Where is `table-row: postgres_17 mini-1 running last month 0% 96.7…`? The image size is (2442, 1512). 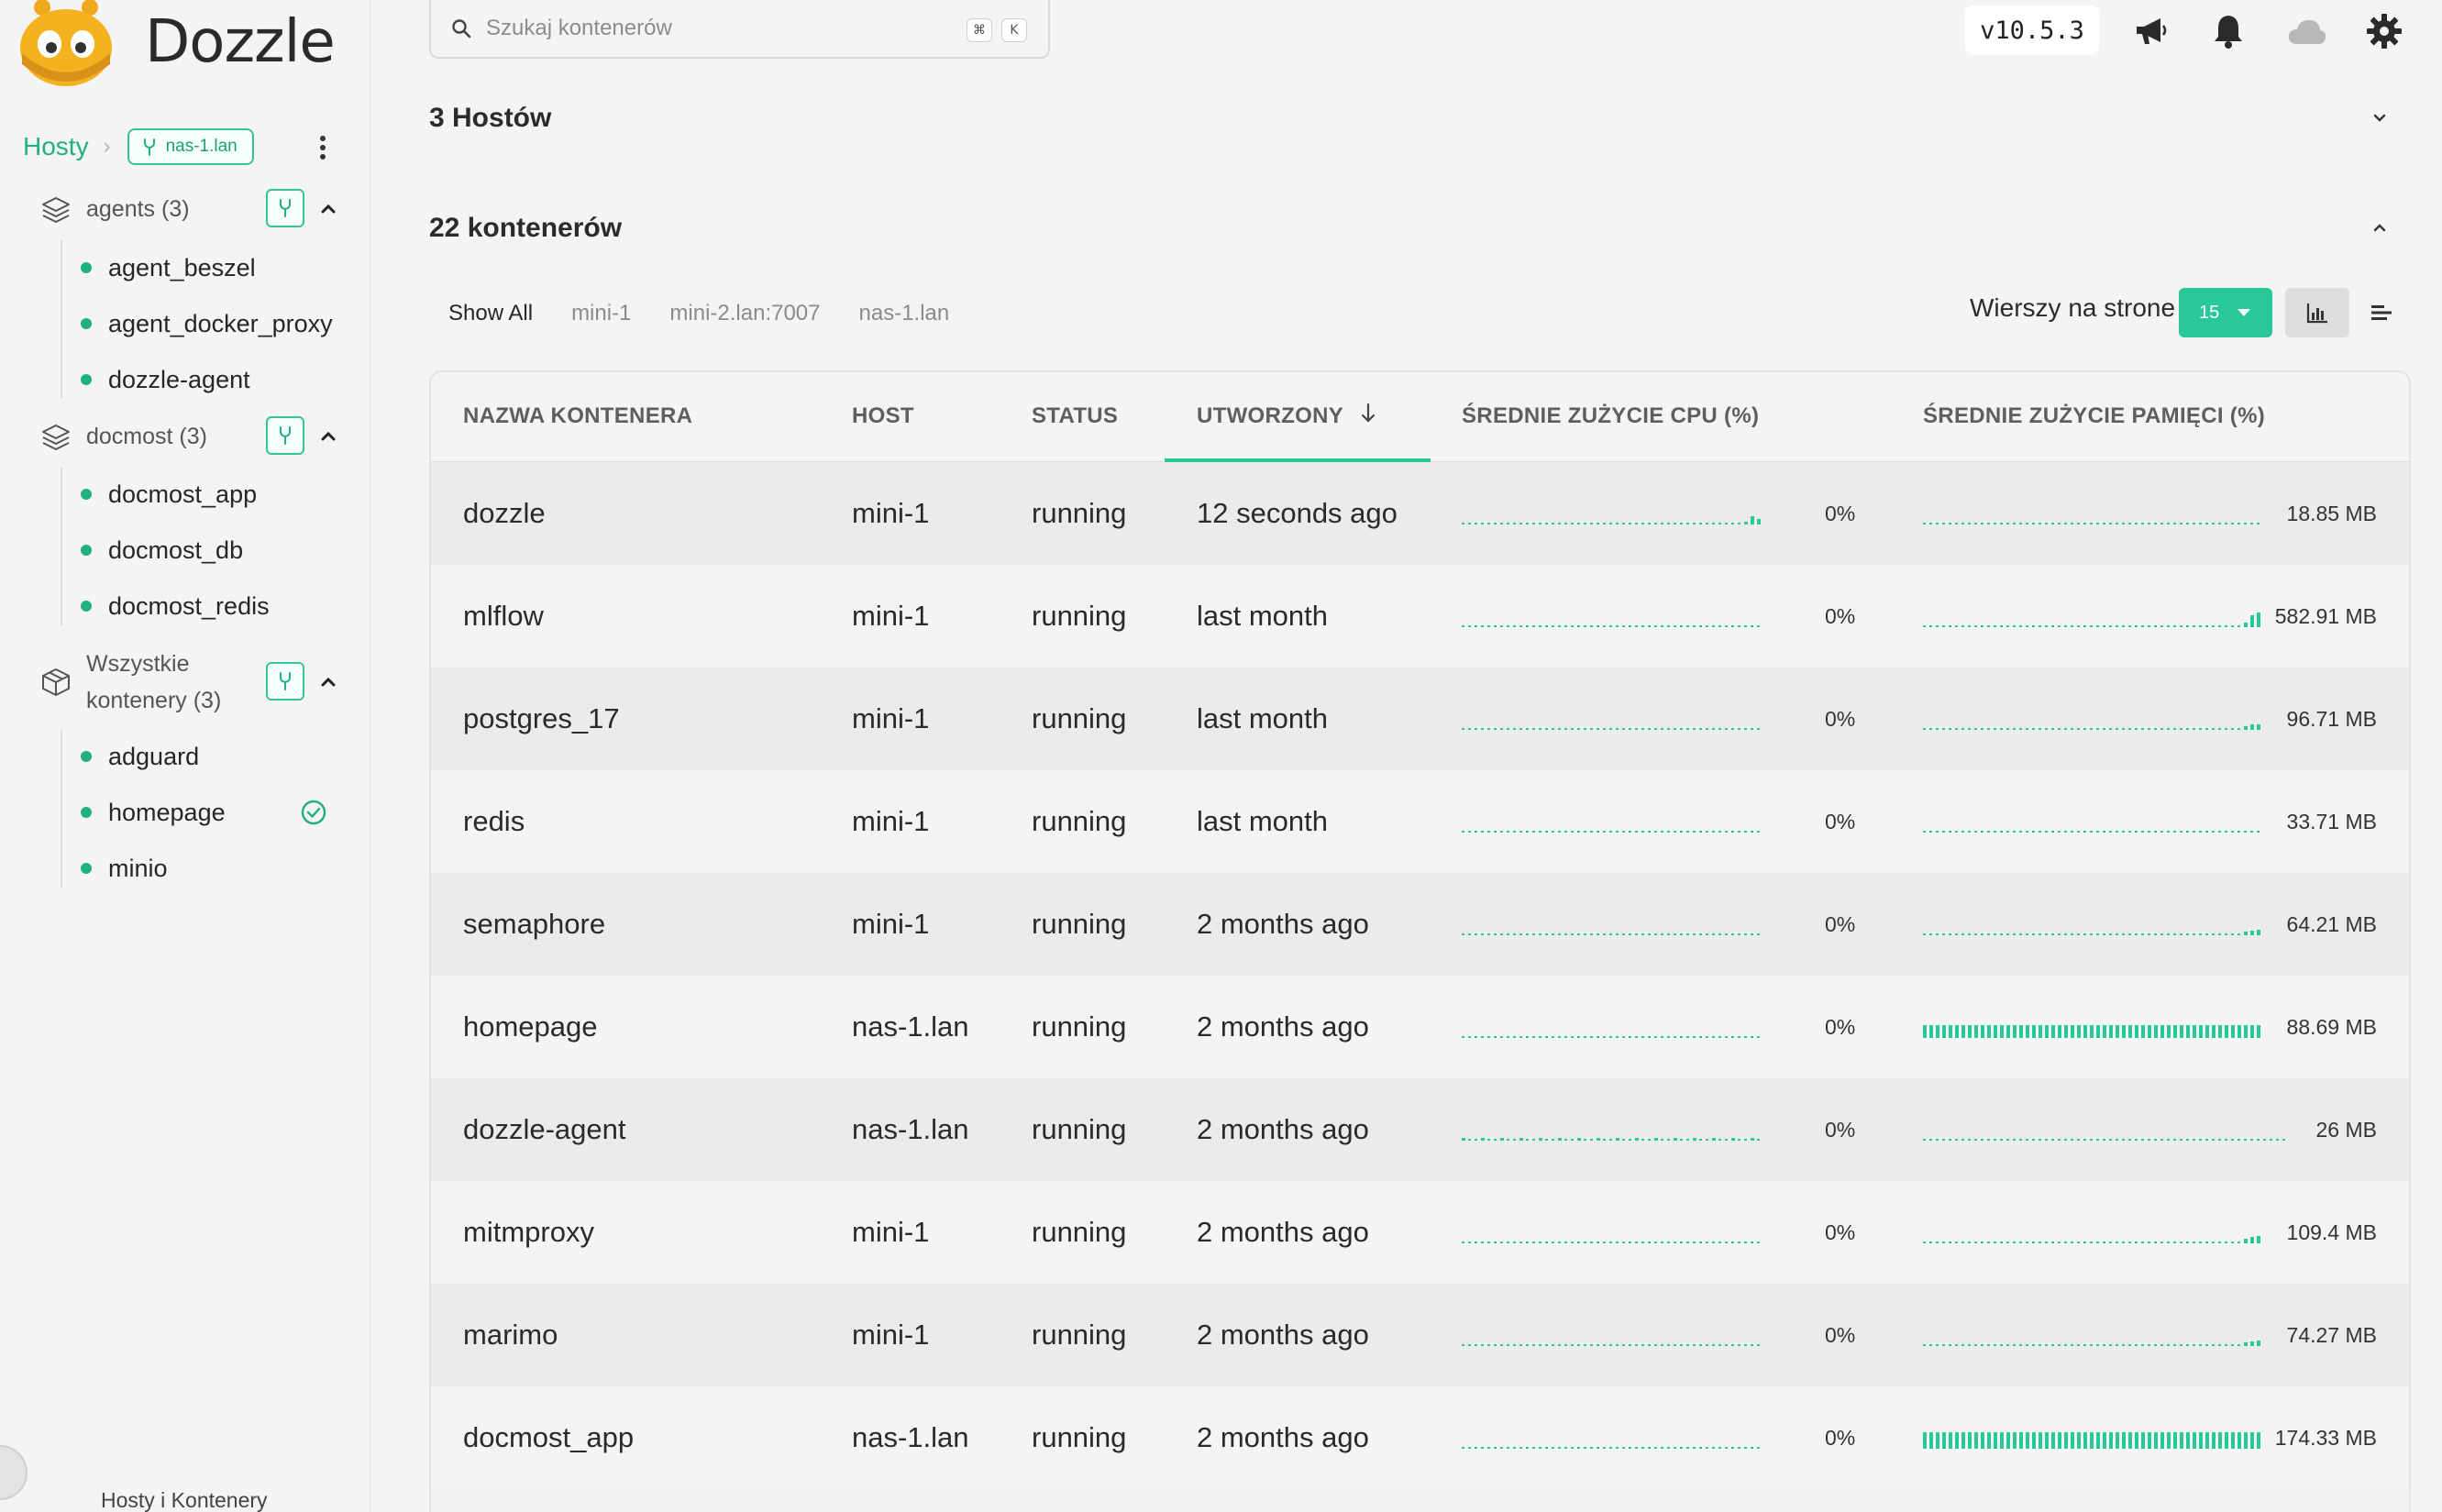
table-row: postgres_17 mini-1 running last month 0% 96.7… is located at coordinates (1420, 719).